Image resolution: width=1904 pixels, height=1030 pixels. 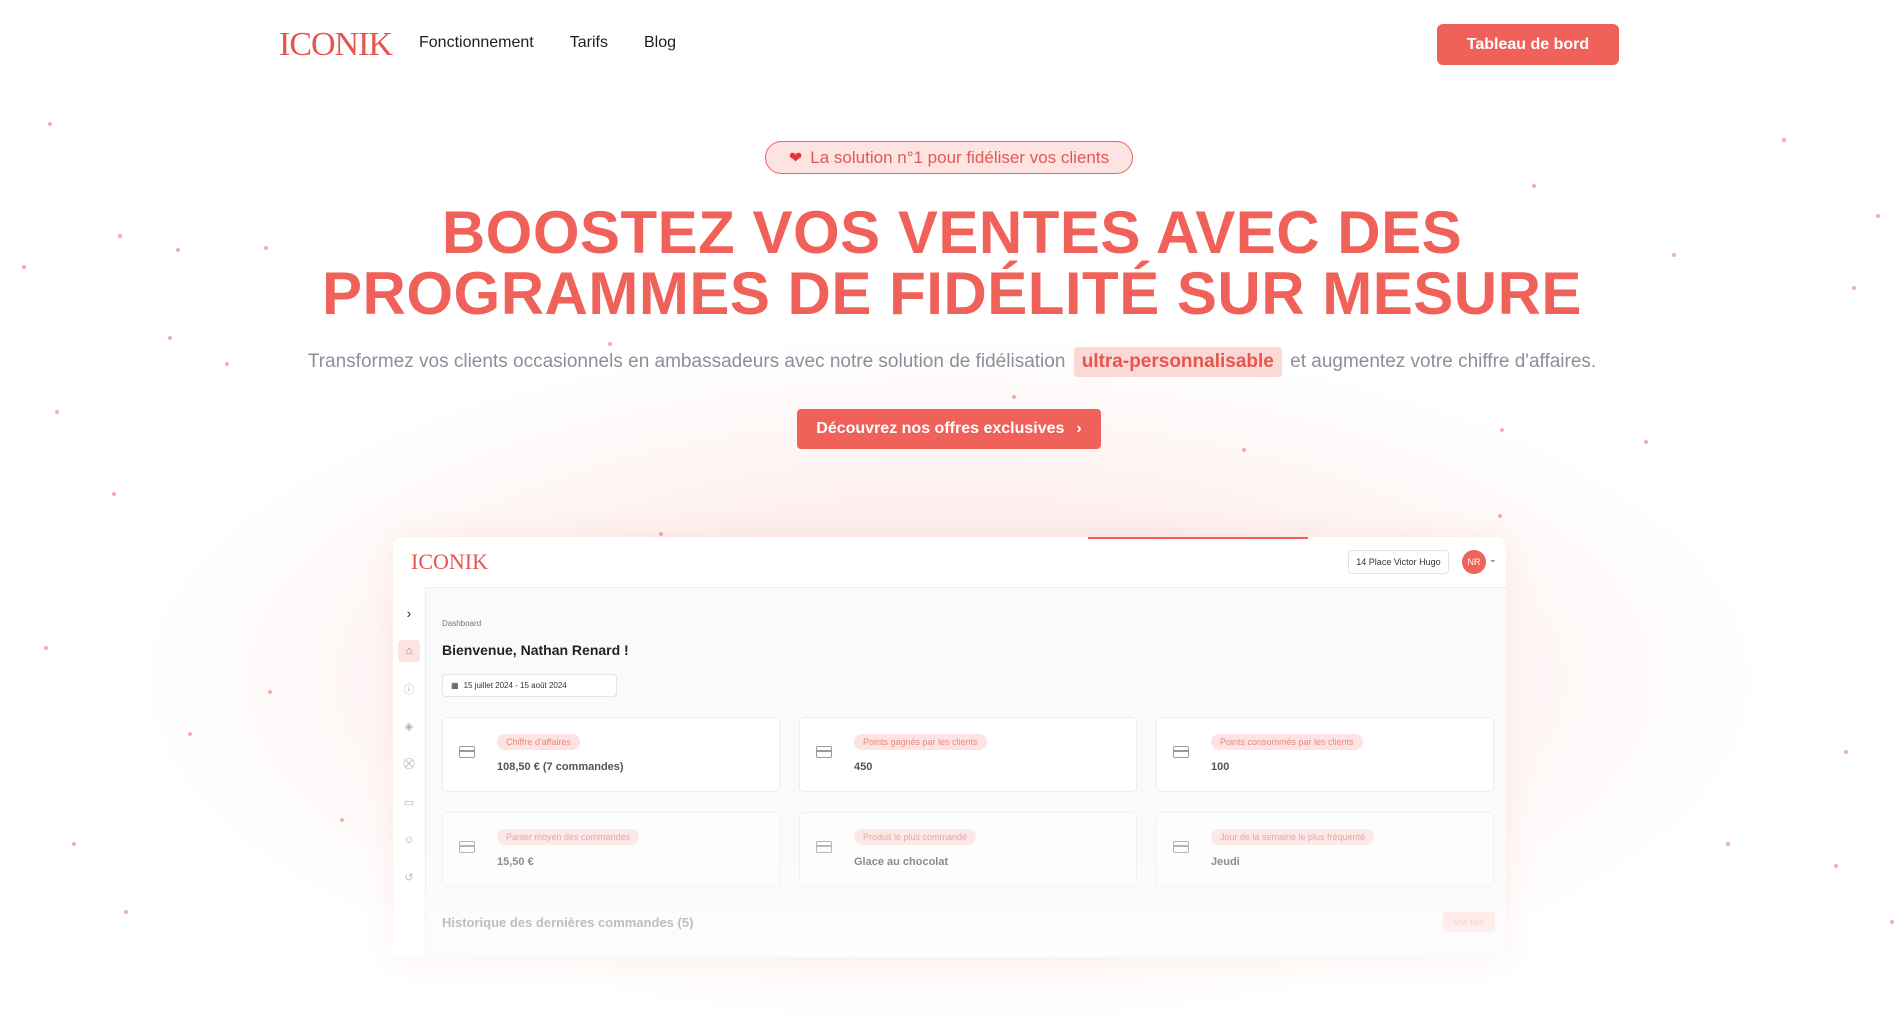 What do you see at coordinates (409, 689) in the screenshot?
I see `info-icon: ⓘ` at bounding box center [409, 689].